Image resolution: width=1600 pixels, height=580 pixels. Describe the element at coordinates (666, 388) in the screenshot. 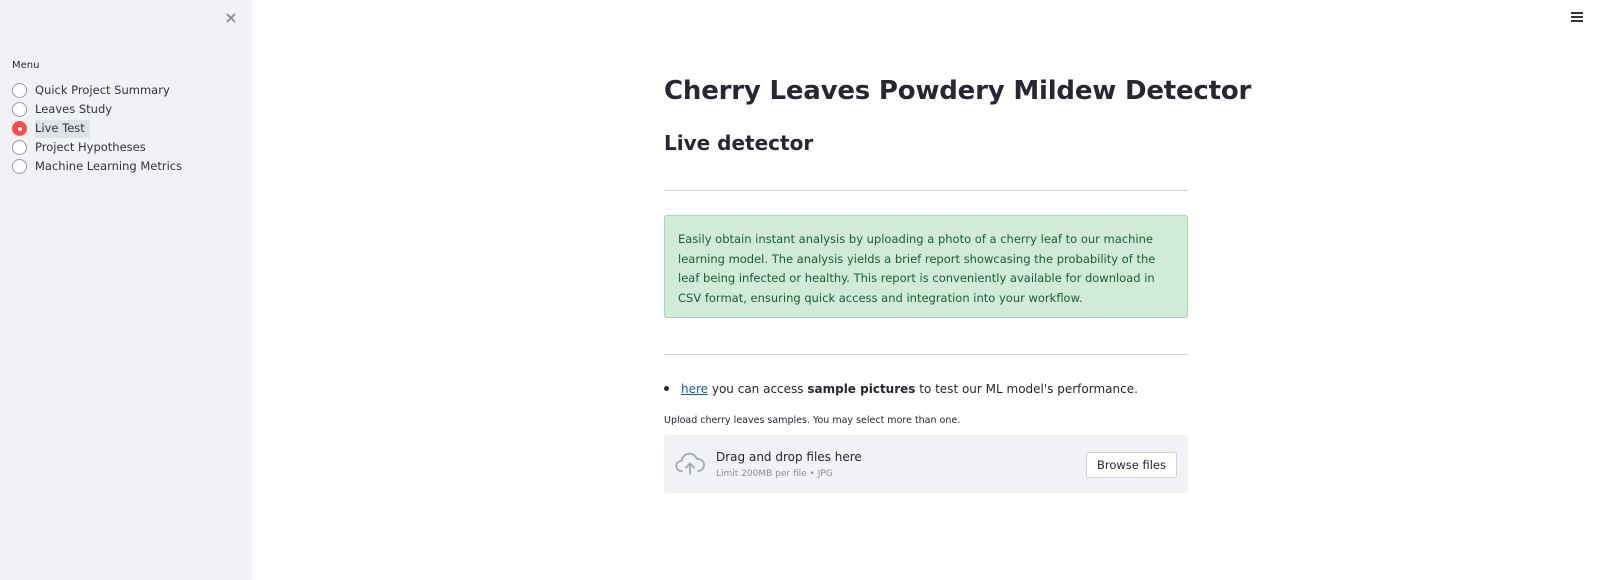

I see `bullet-icon` at that location.